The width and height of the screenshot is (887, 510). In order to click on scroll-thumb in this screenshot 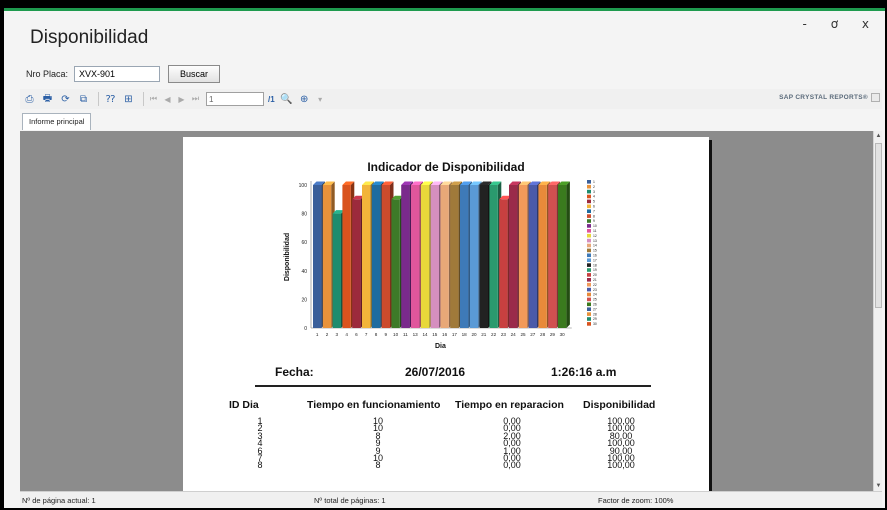, I will do `click(878, 225)`.